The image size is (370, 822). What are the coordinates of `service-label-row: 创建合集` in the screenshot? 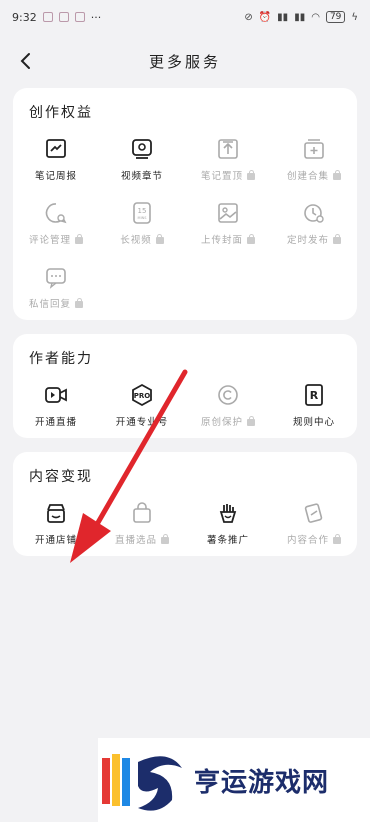 It's located at (314, 175).